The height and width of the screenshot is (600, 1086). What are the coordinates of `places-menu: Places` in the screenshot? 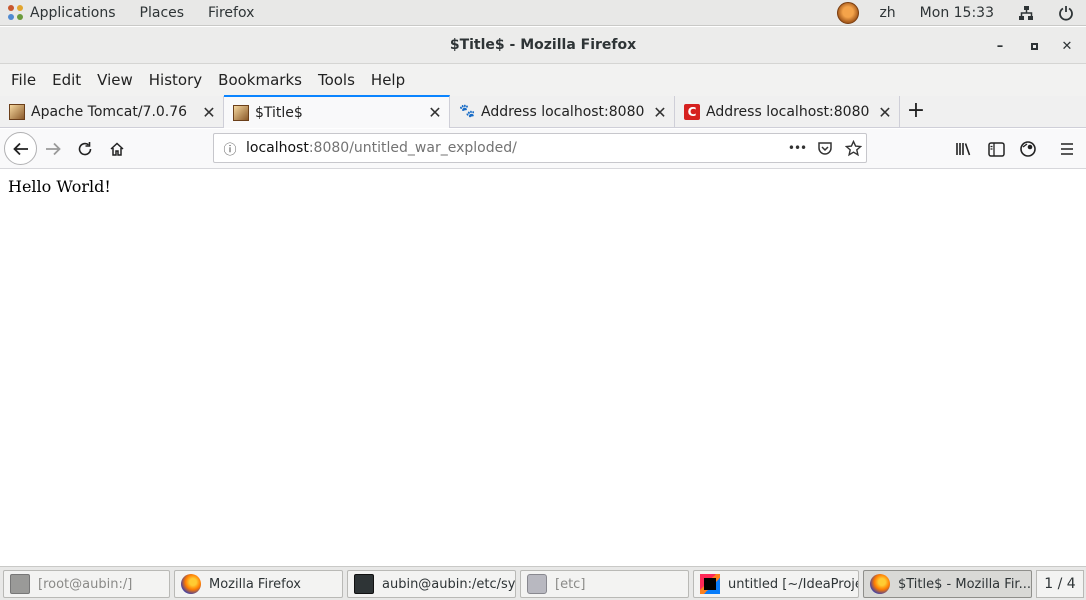 It's located at (162, 13).